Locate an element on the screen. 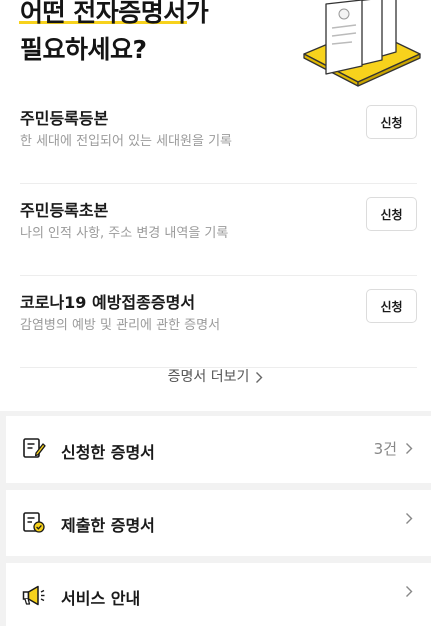 The width and height of the screenshot is (431, 626). phone-documents-illustration is located at coordinates (362, 43).